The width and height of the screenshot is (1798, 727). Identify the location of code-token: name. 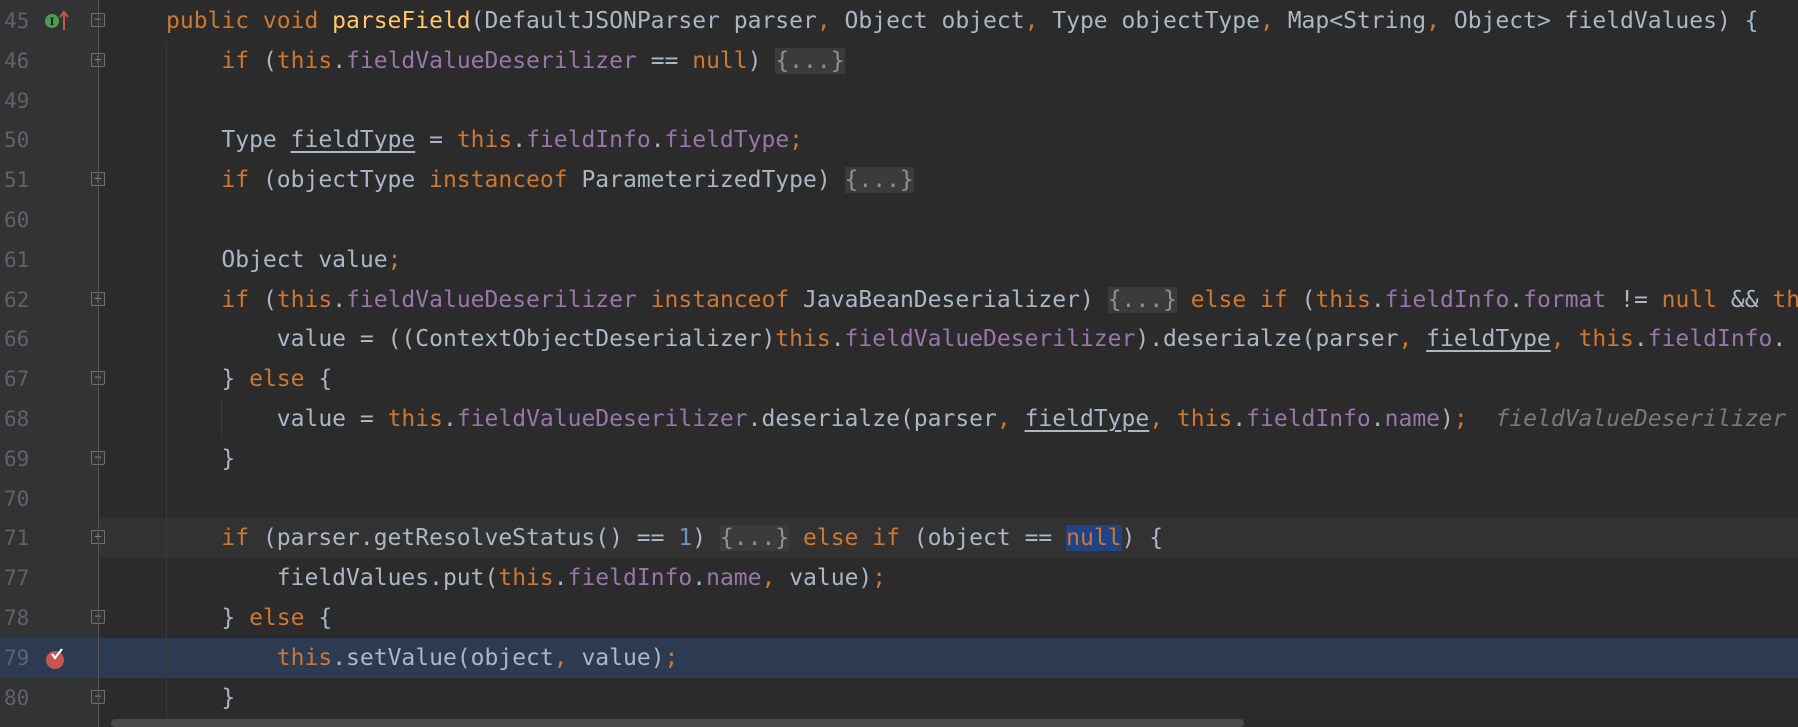
(1412, 419).